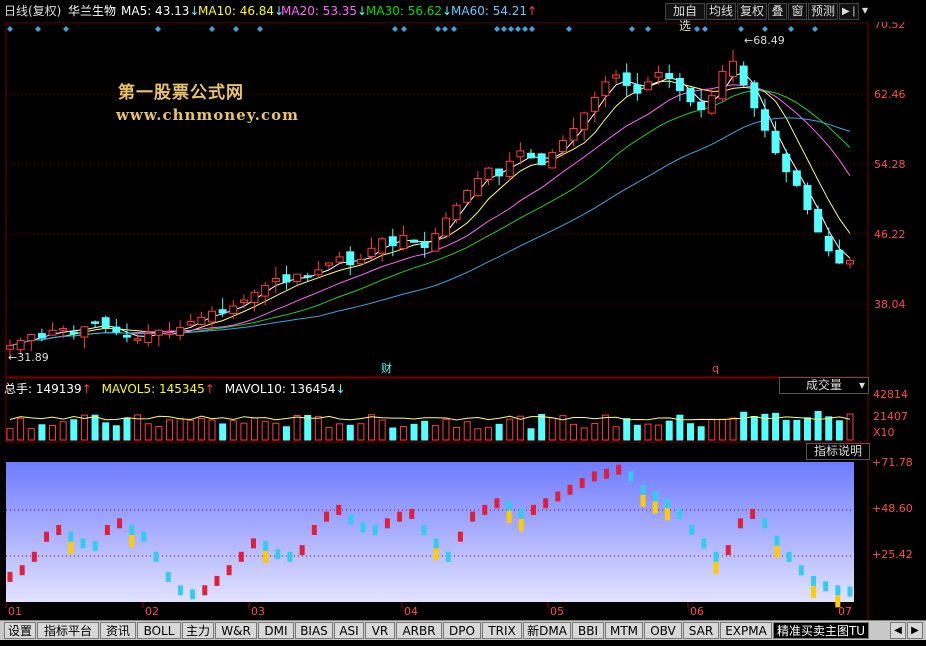 The image size is (926, 646). What do you see at coordinates (838, 451) in the screenshot?
I see `indicator-help-button: 指标说明` at bounding box center [838, 451].